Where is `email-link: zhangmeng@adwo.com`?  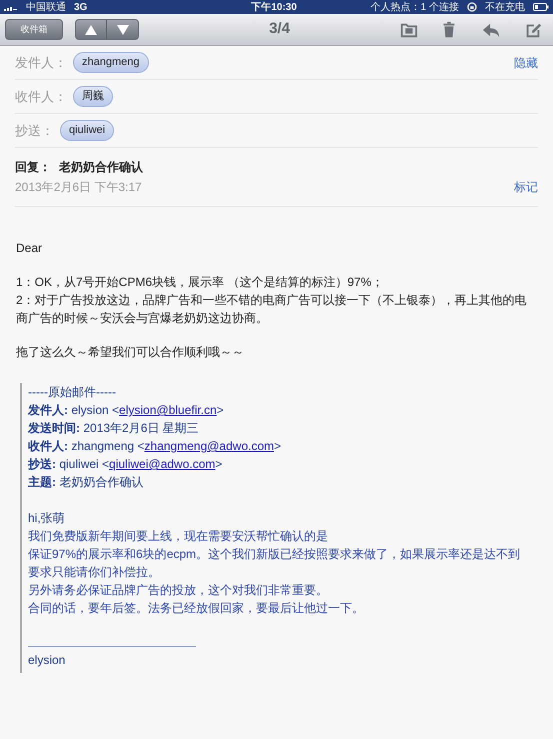
email-link: zhangmeng@adwo.com is located at coordinates (209, 446).